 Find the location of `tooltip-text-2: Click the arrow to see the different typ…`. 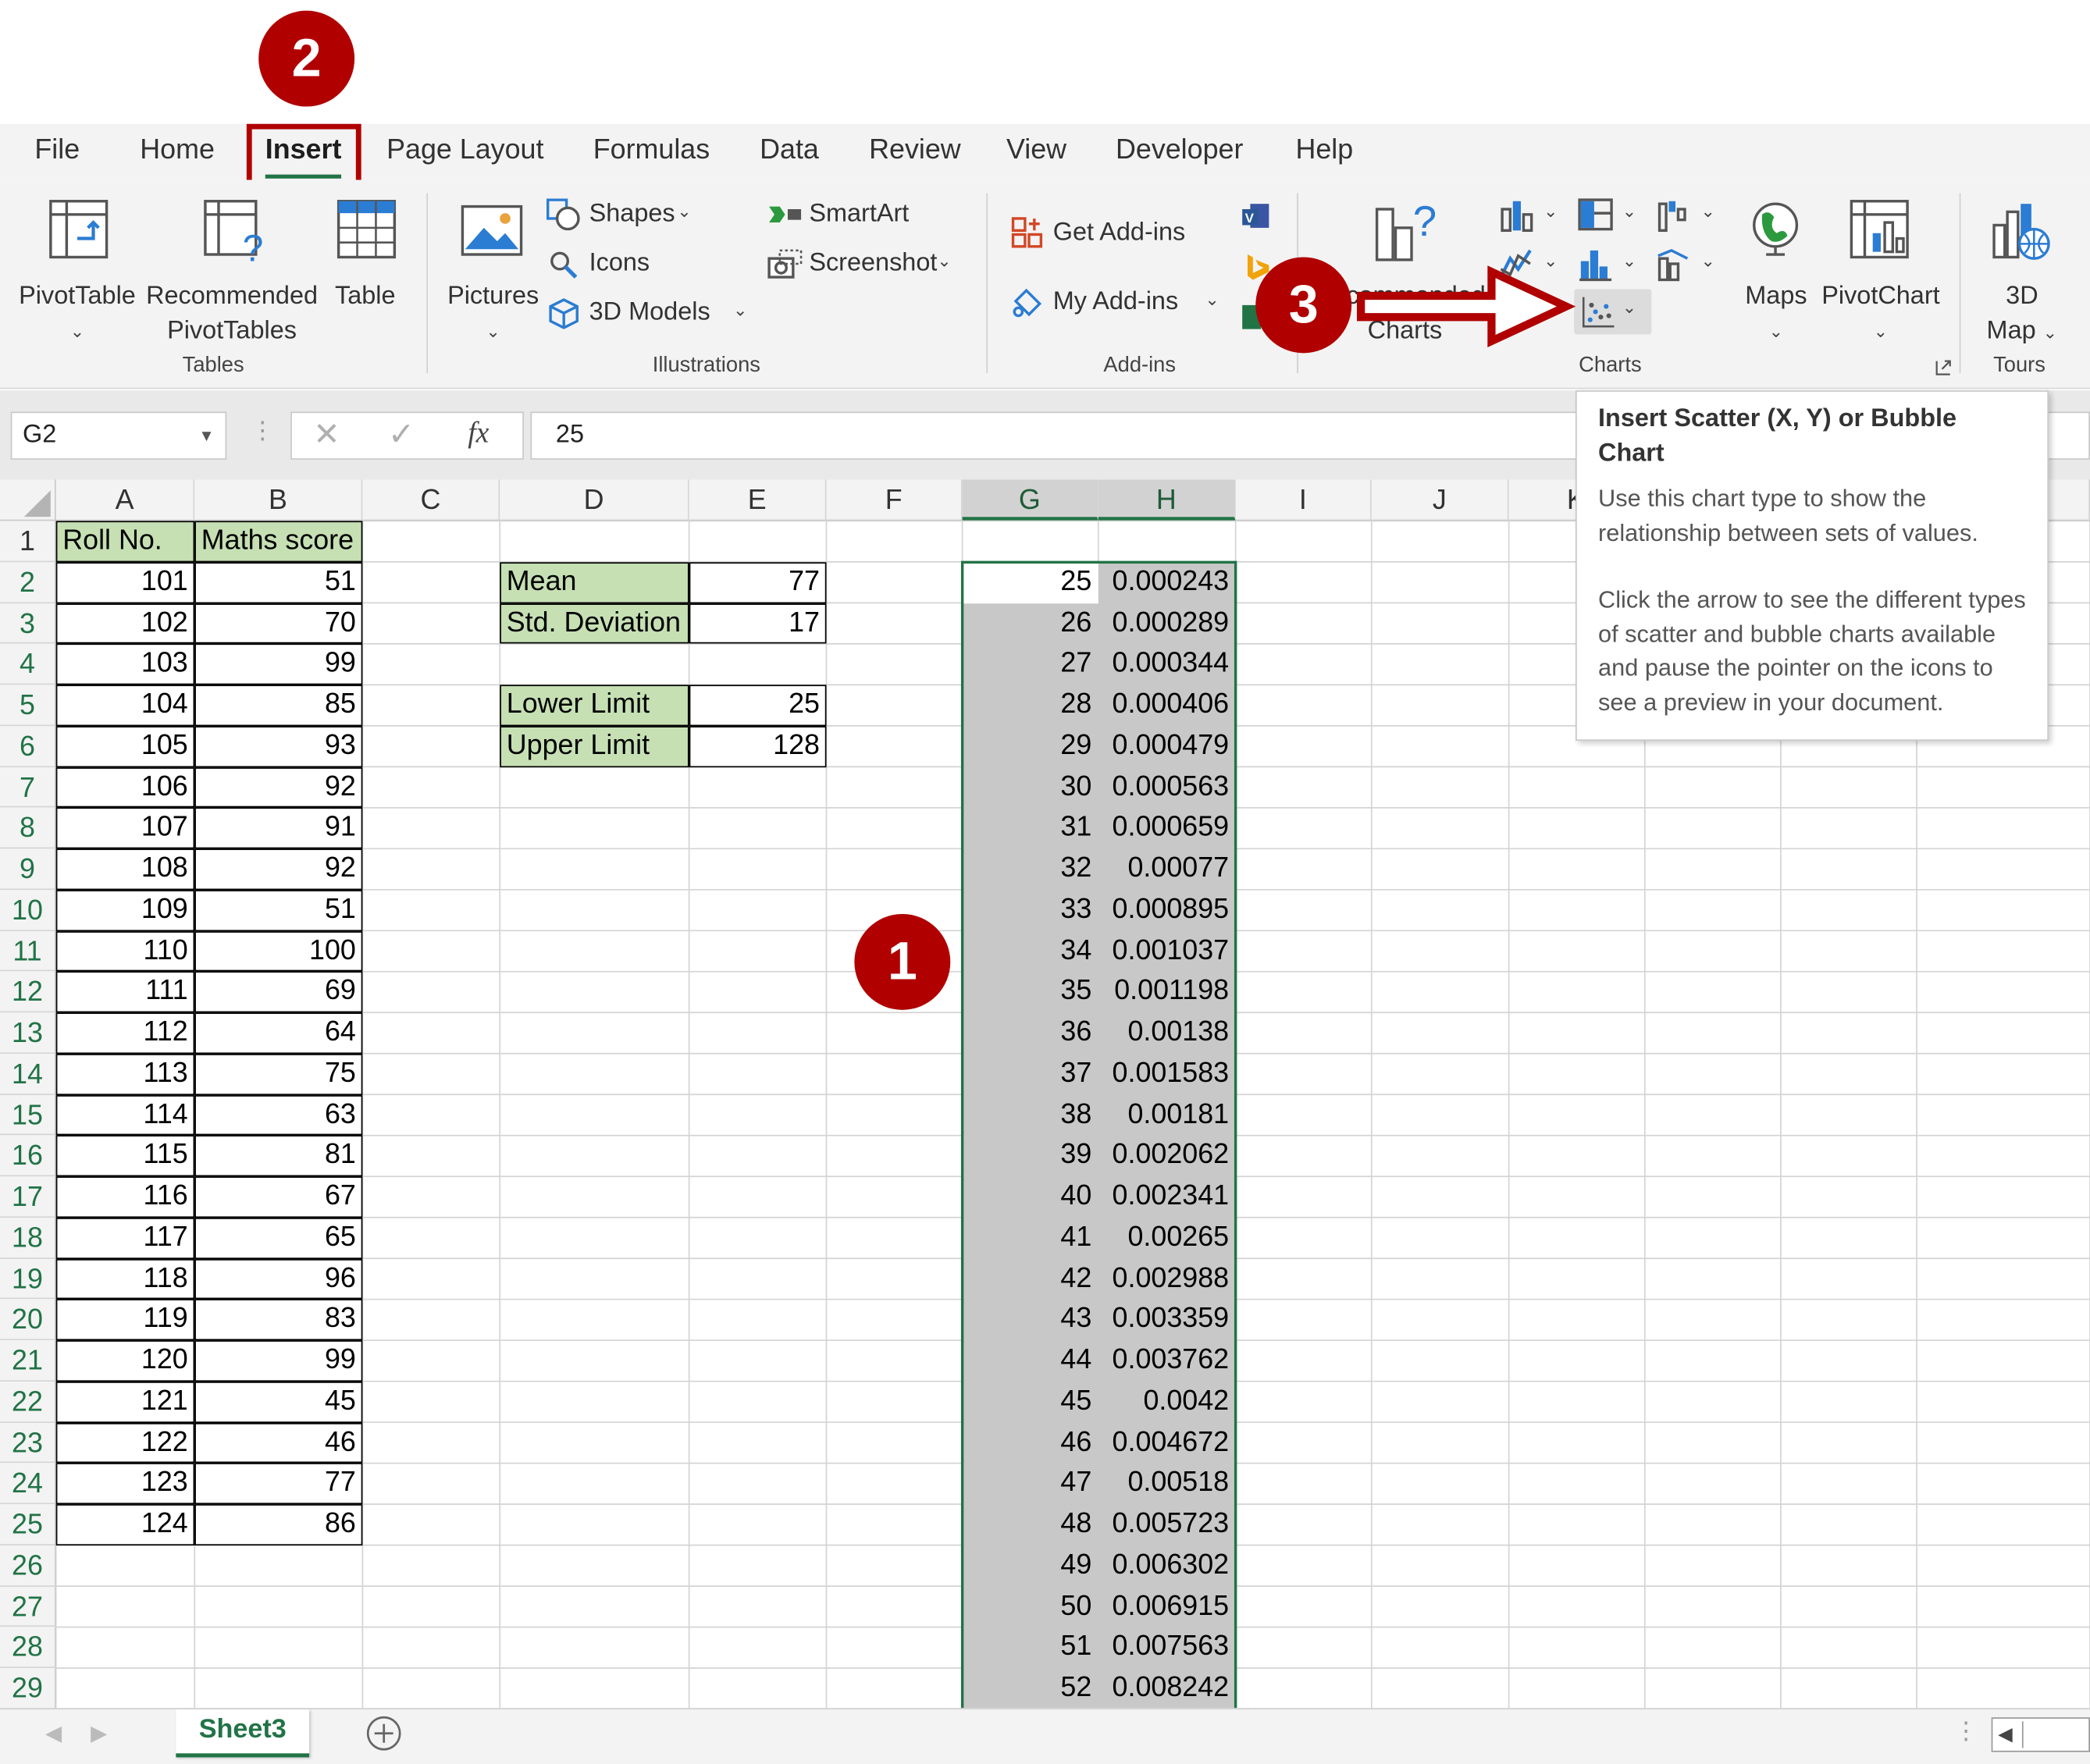

tooltip-text-2: Click the arrow to see the different typ… is located at coordinates (1812, 650).